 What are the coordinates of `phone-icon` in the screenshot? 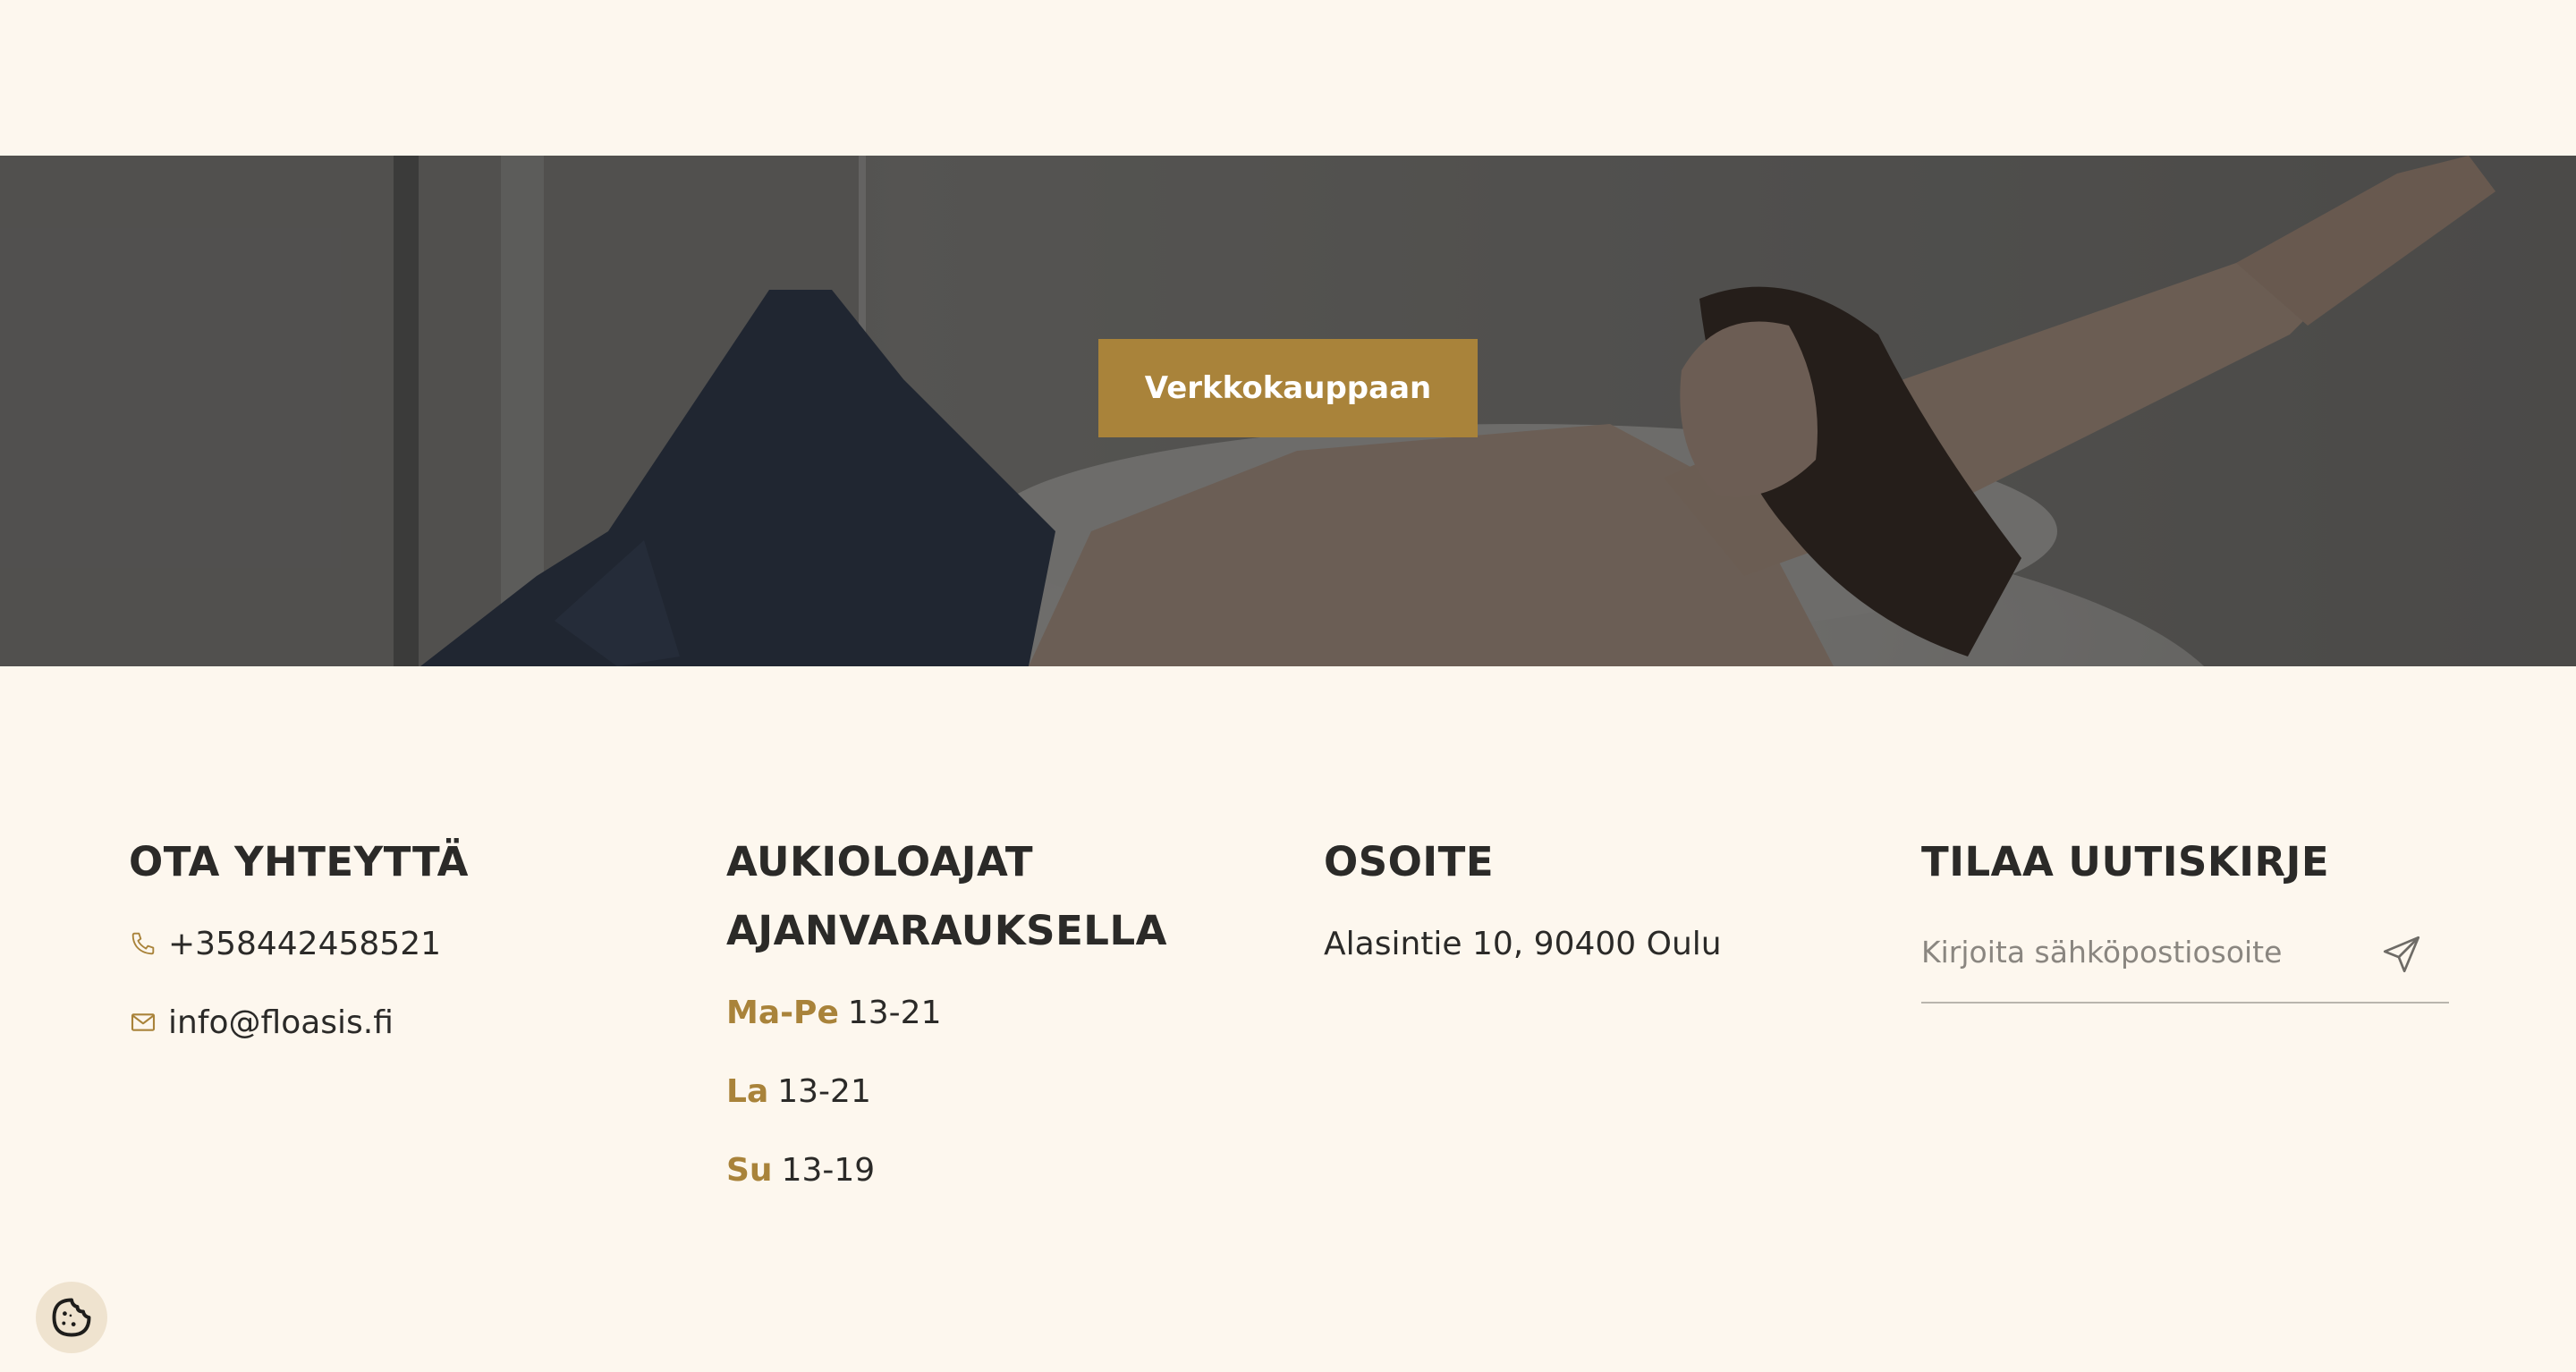 It's located at (143, 943).